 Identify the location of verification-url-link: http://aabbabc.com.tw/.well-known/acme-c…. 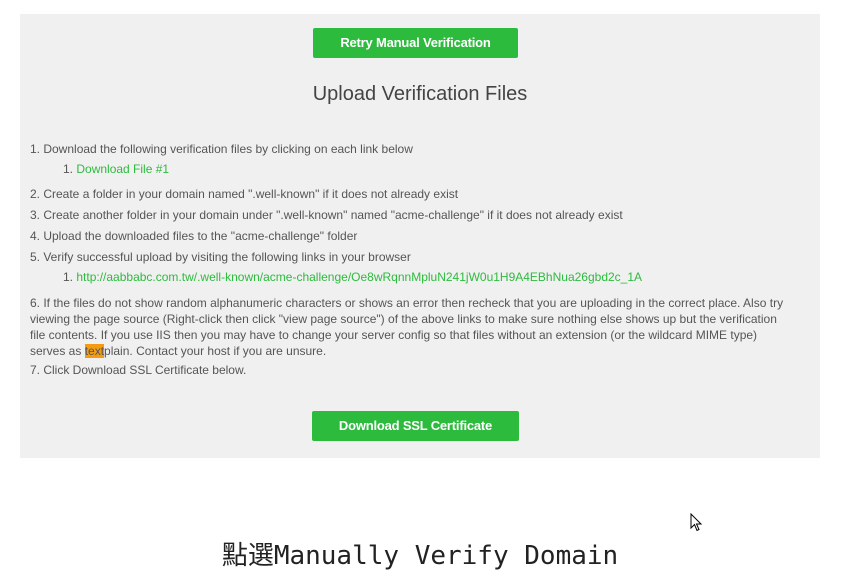
(359, 277).